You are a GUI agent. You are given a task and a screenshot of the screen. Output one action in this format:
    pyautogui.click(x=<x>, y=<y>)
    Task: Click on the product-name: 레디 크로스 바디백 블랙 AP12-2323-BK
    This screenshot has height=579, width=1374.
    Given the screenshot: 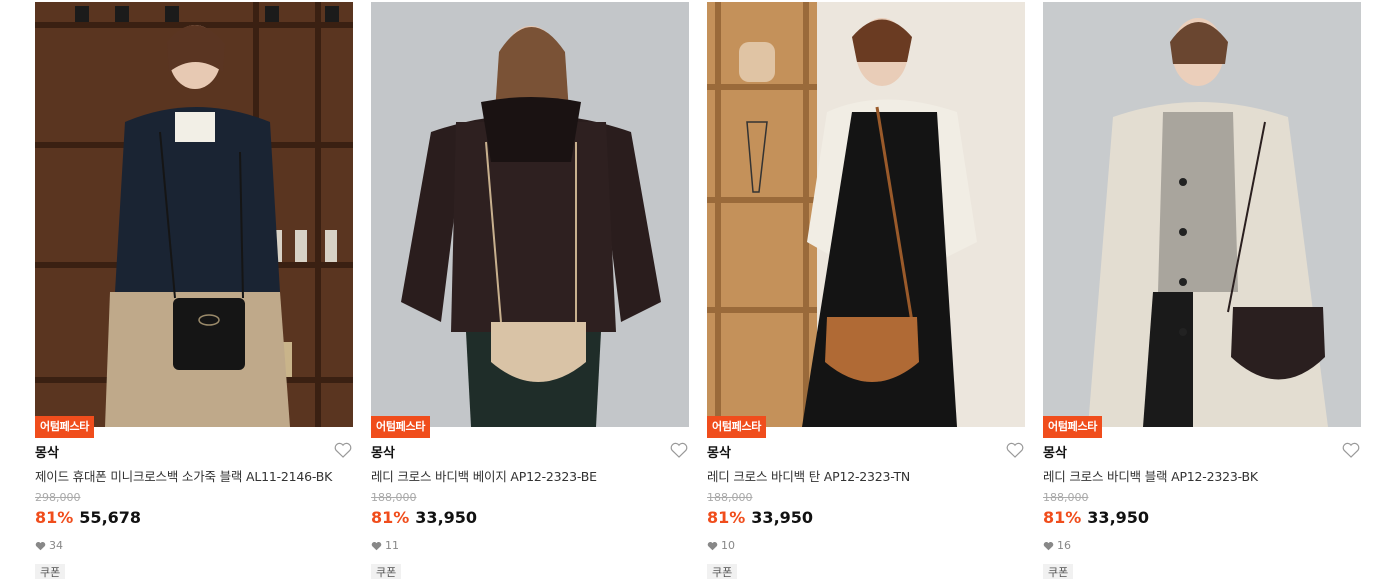 What is the action you would take?
    pyautogui.click(x=1150, y=475)
    